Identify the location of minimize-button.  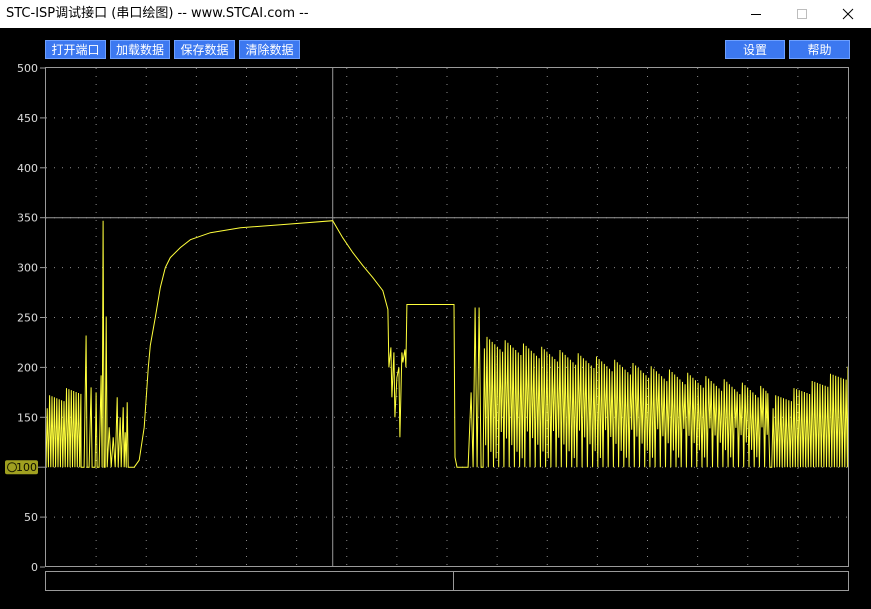
(756, 14).